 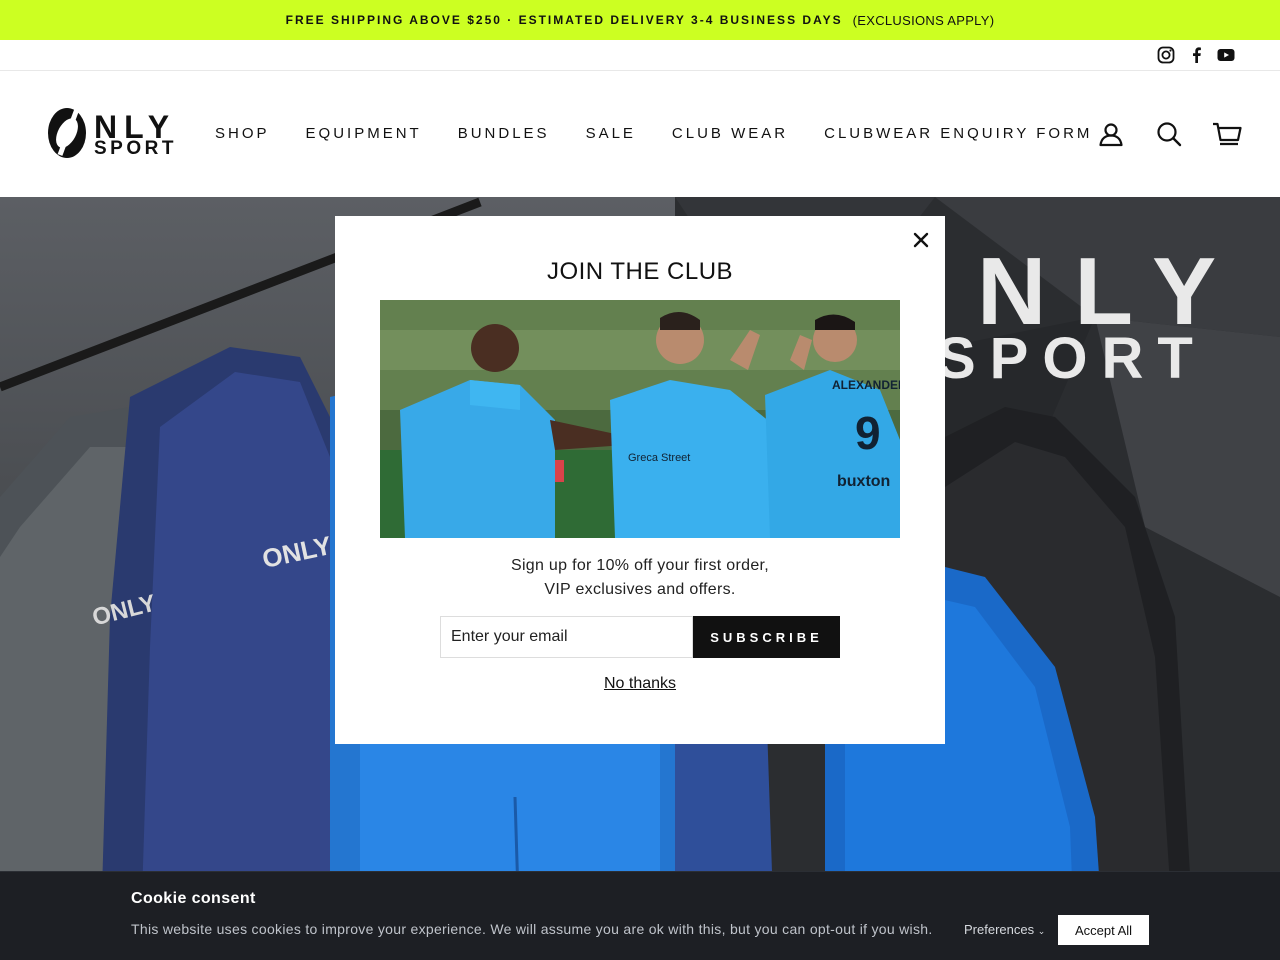 I want to click on subscribe-button: SUBSCRIBE, so click(x=766, y=637).